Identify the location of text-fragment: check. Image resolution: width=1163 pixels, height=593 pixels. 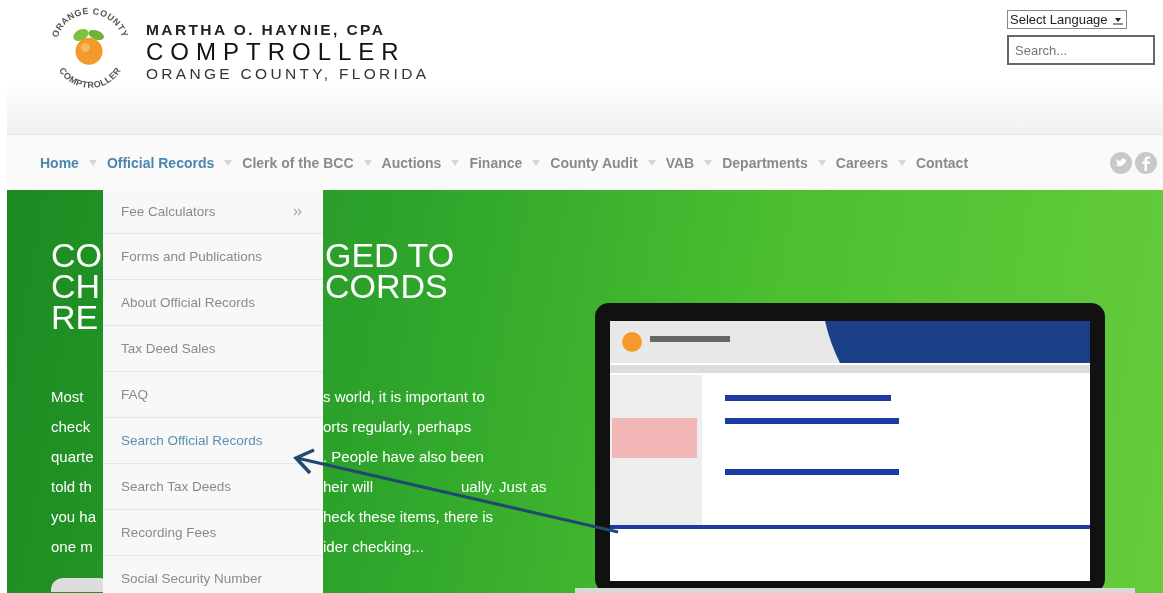
(71, 427).